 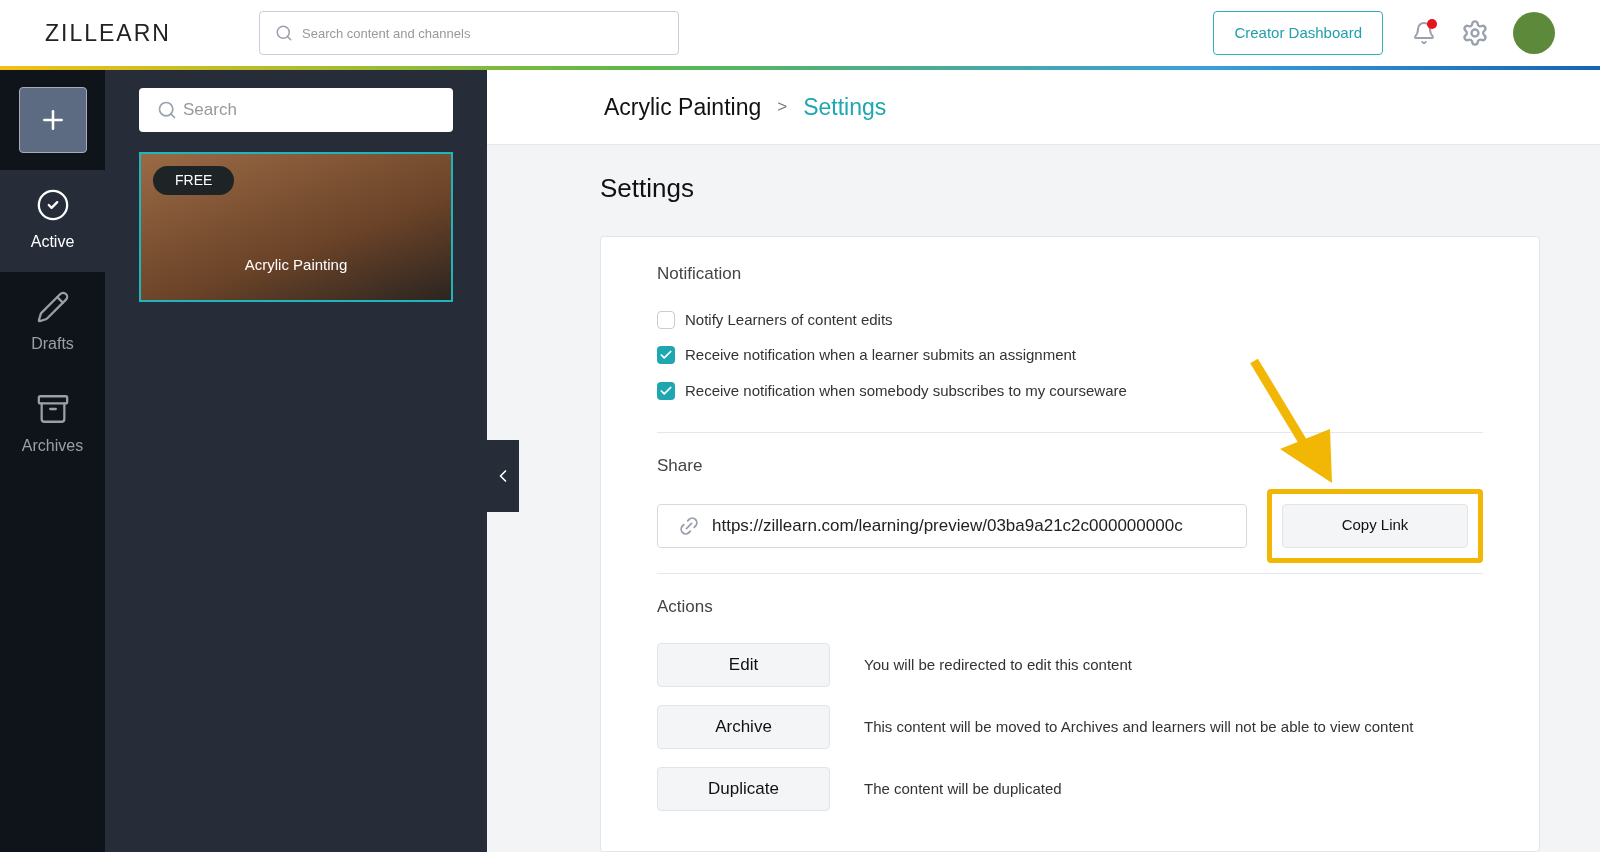 I want to click on card-title: Acrylic Painting, so click(x=296, y=264).